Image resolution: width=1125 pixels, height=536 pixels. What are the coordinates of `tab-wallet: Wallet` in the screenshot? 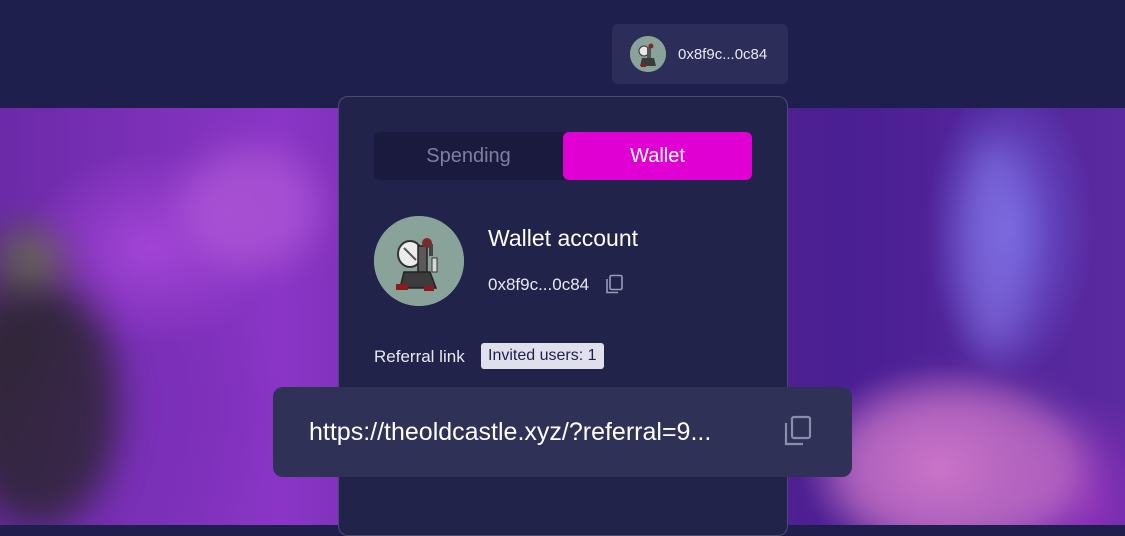 It's located at (657, 156).